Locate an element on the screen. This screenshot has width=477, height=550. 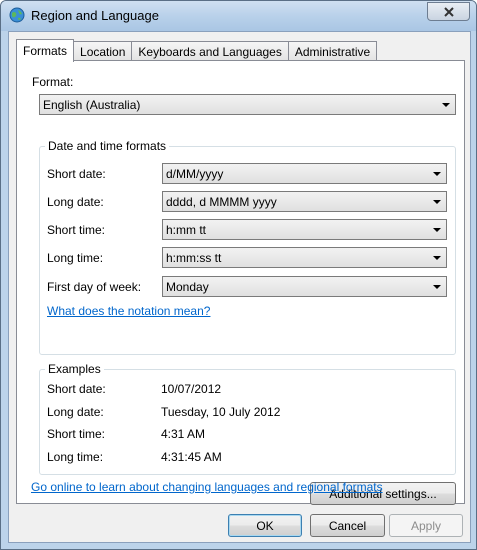
tab-formats: Formats is located at coordinates (45, 50).